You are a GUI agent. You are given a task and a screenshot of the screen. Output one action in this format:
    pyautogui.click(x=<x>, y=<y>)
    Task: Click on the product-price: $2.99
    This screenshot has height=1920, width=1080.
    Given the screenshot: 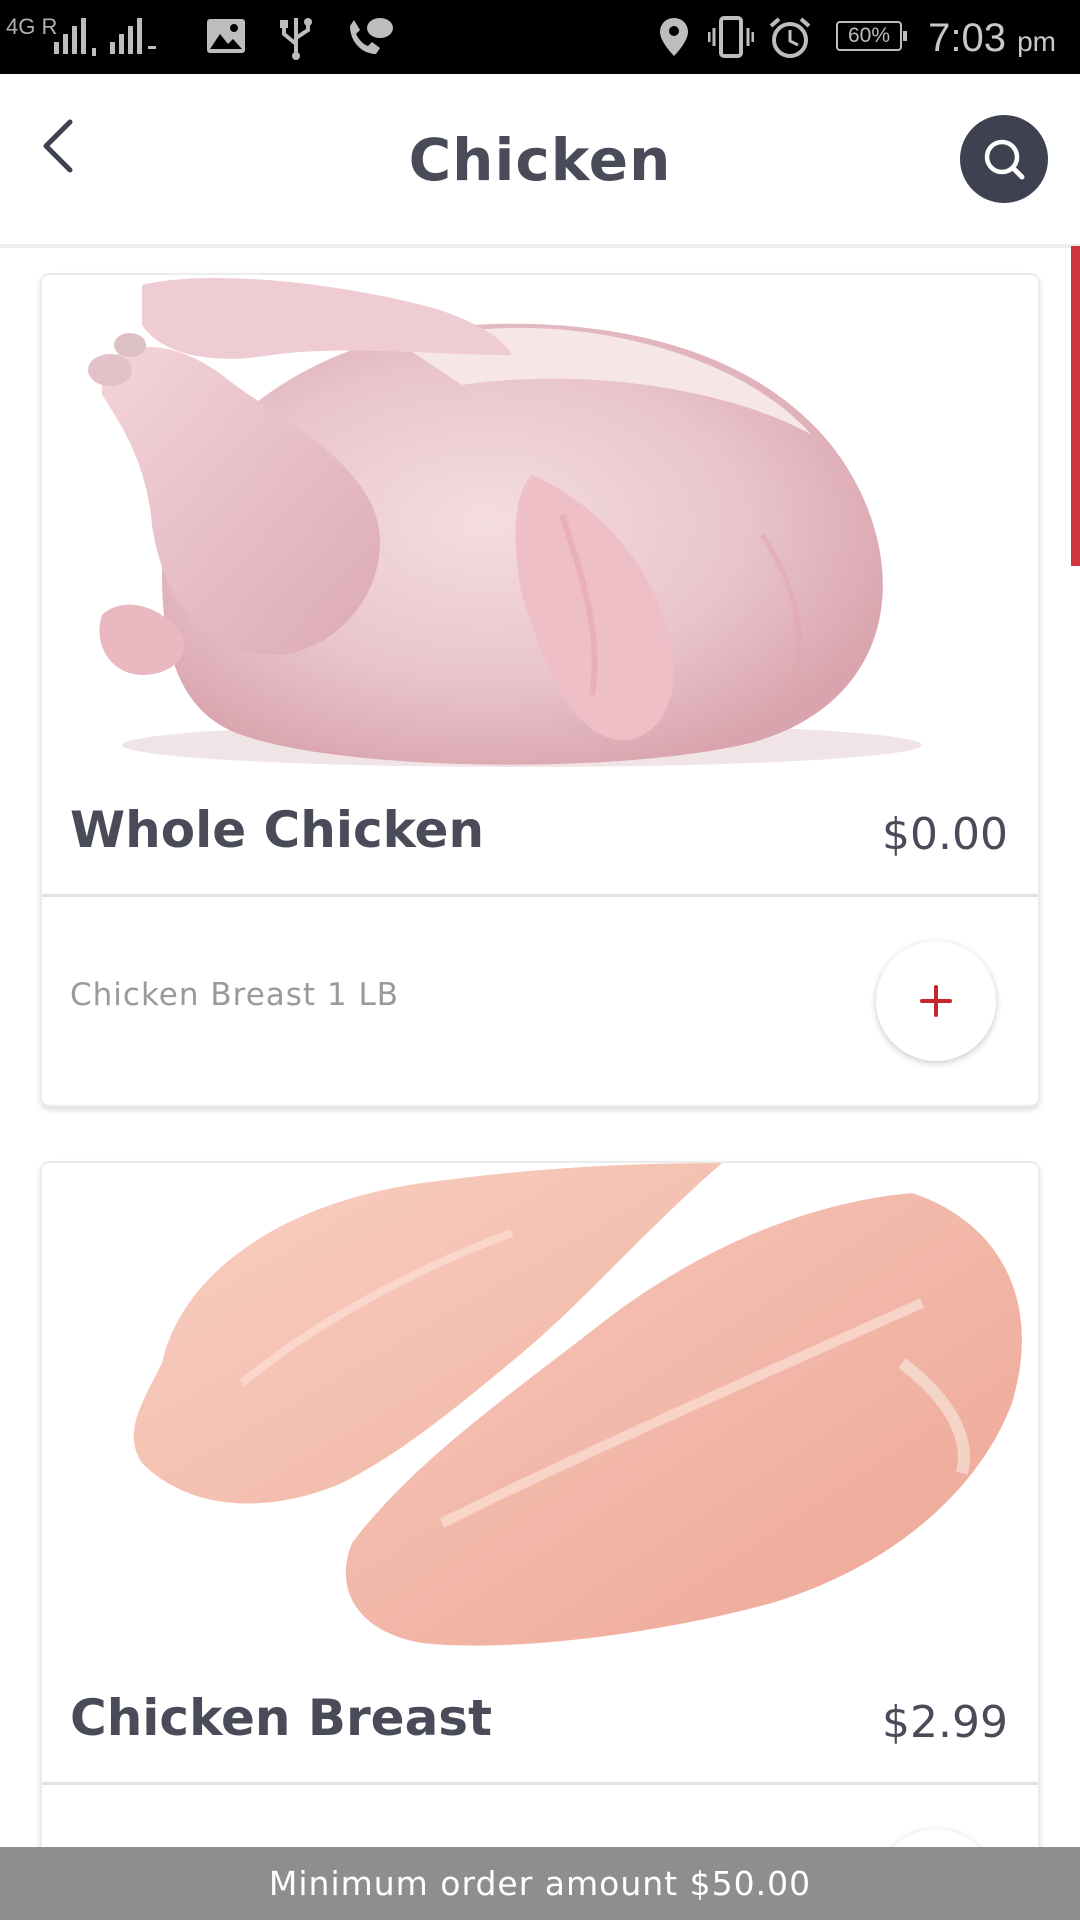 What is the action you would take?
    pyautogui.click(x=945, y=1722)
    